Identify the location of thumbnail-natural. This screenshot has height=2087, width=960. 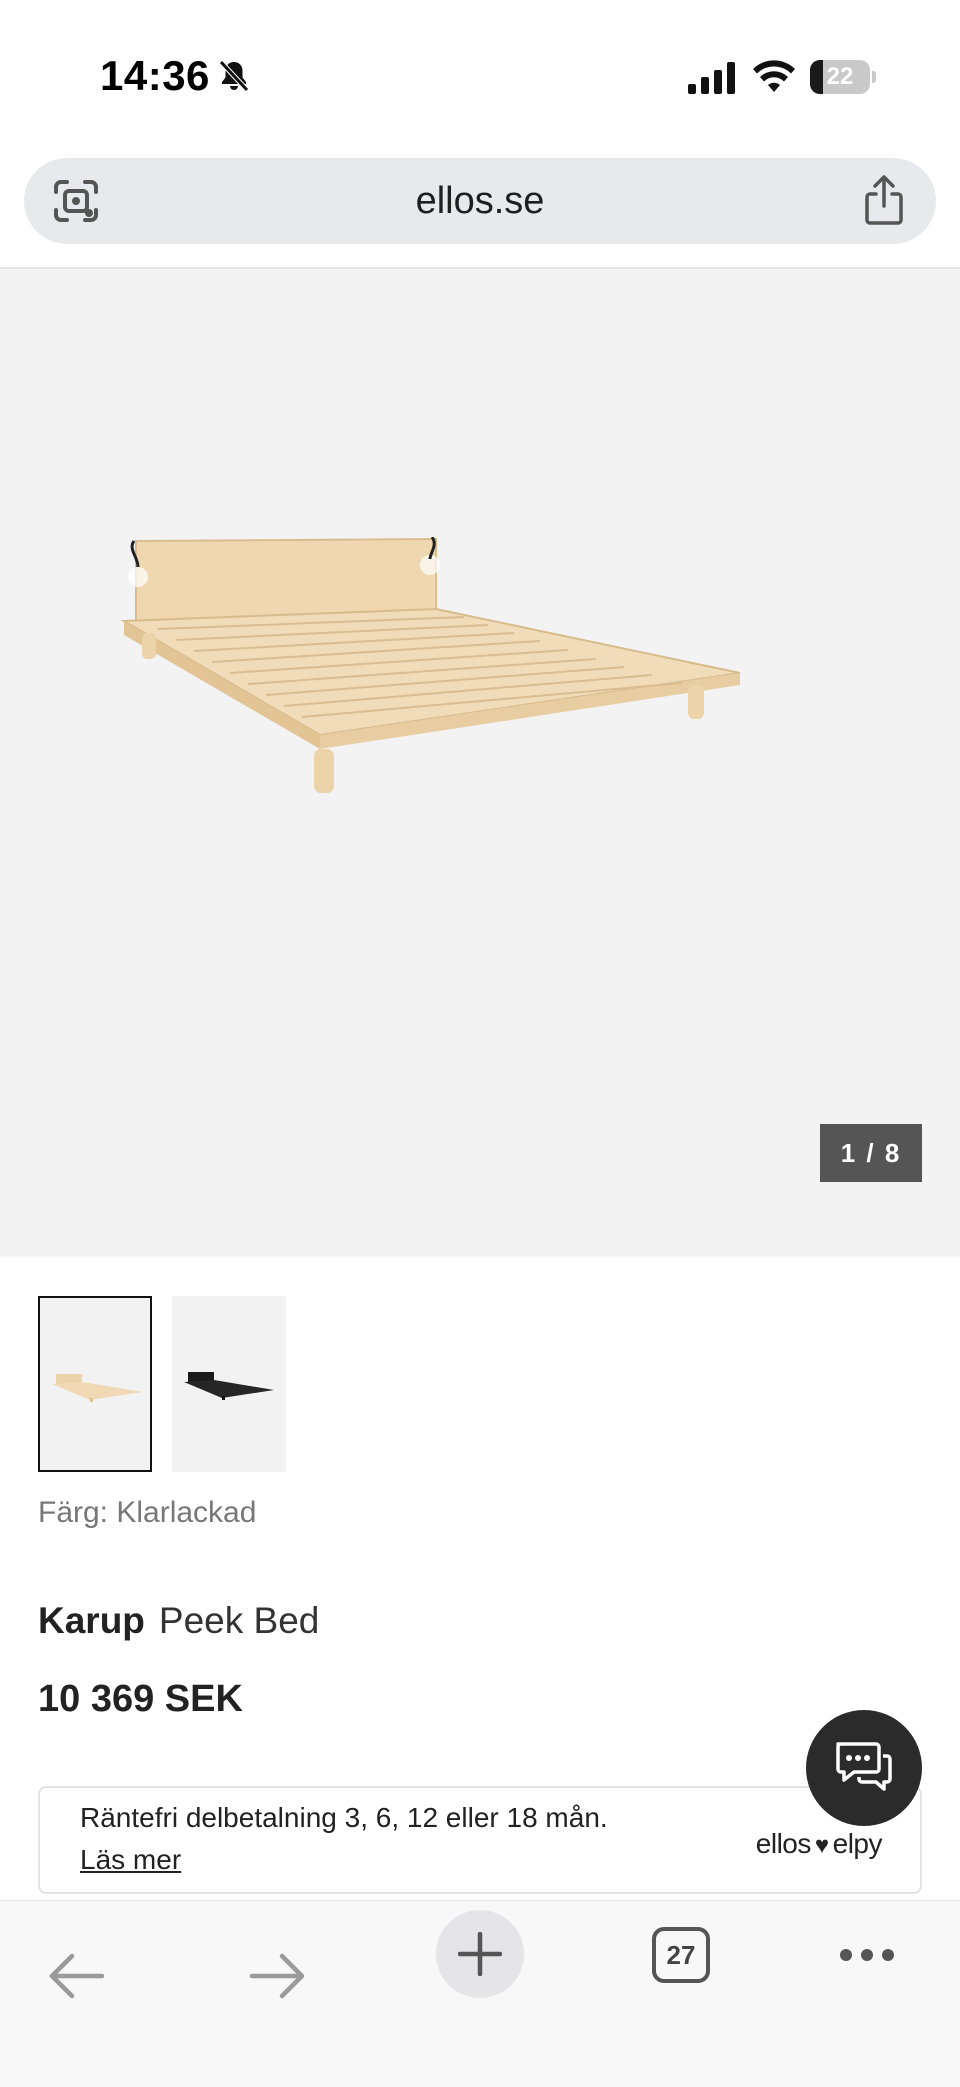
(95, 1384).